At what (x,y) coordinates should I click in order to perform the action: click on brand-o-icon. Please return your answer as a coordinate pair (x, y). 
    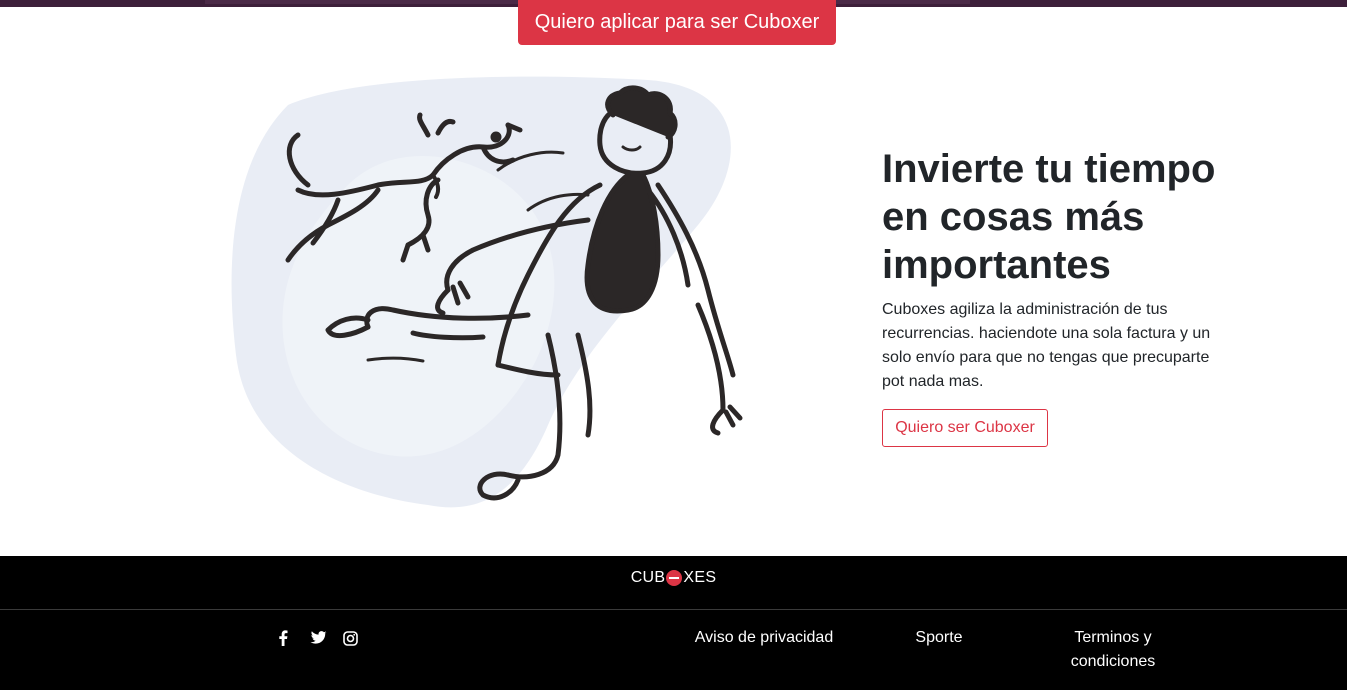
    Looking at the image, I should click on (674, 578).